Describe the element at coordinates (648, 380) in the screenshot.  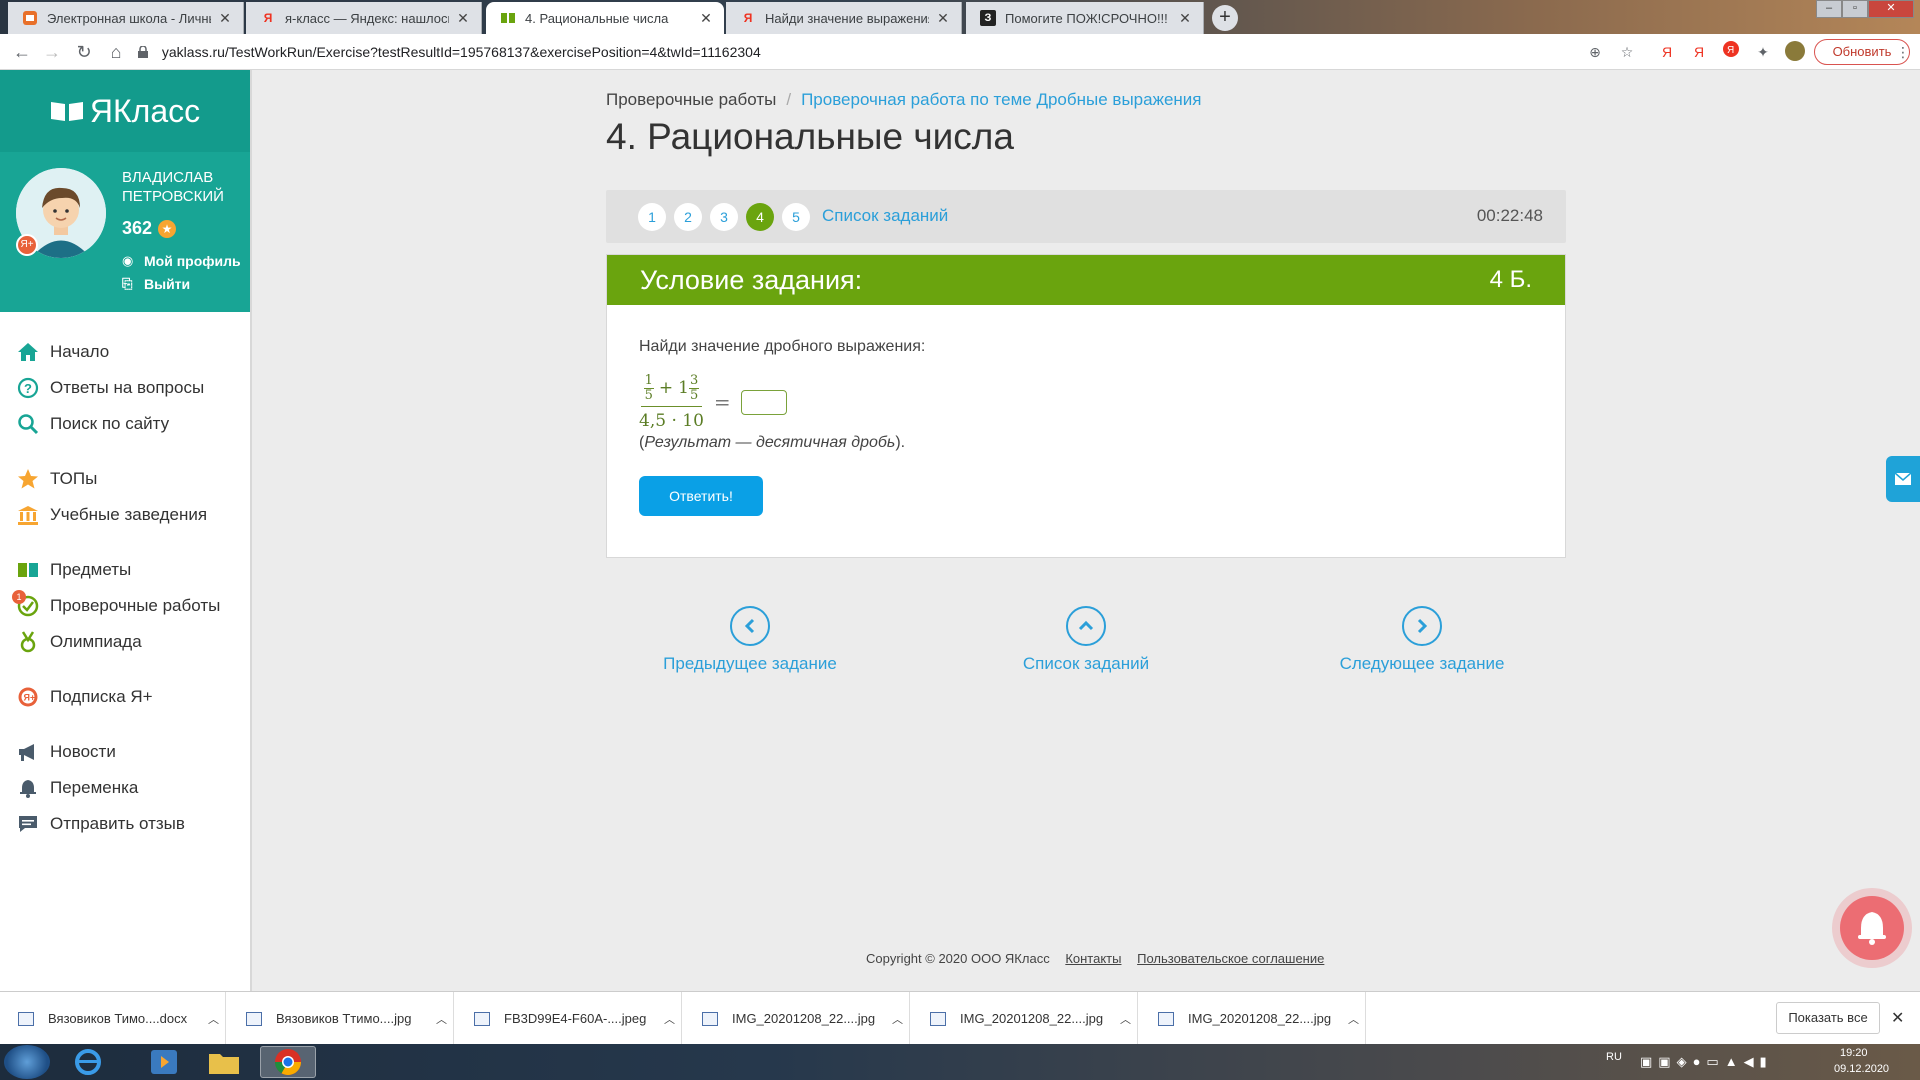
I see `fraction-a-numerator: 1` at that location.